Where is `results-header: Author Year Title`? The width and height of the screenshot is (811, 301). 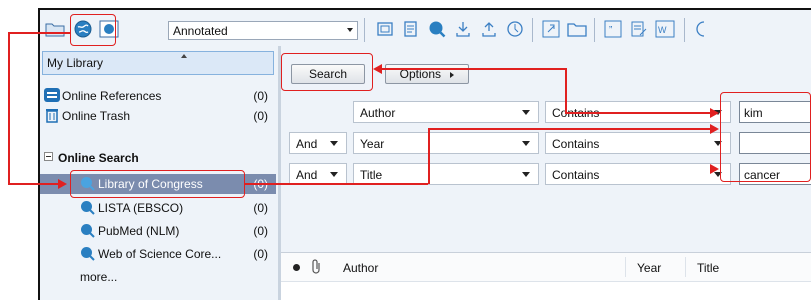
results-header: Author Year Title is located at coordinates (546, 267).